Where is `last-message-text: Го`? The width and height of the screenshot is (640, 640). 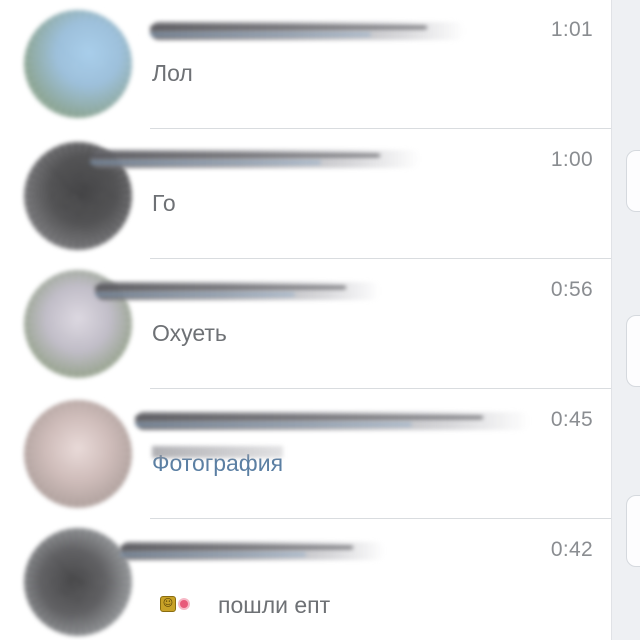
last-message-text: Го is located at coordinates (164, 203).